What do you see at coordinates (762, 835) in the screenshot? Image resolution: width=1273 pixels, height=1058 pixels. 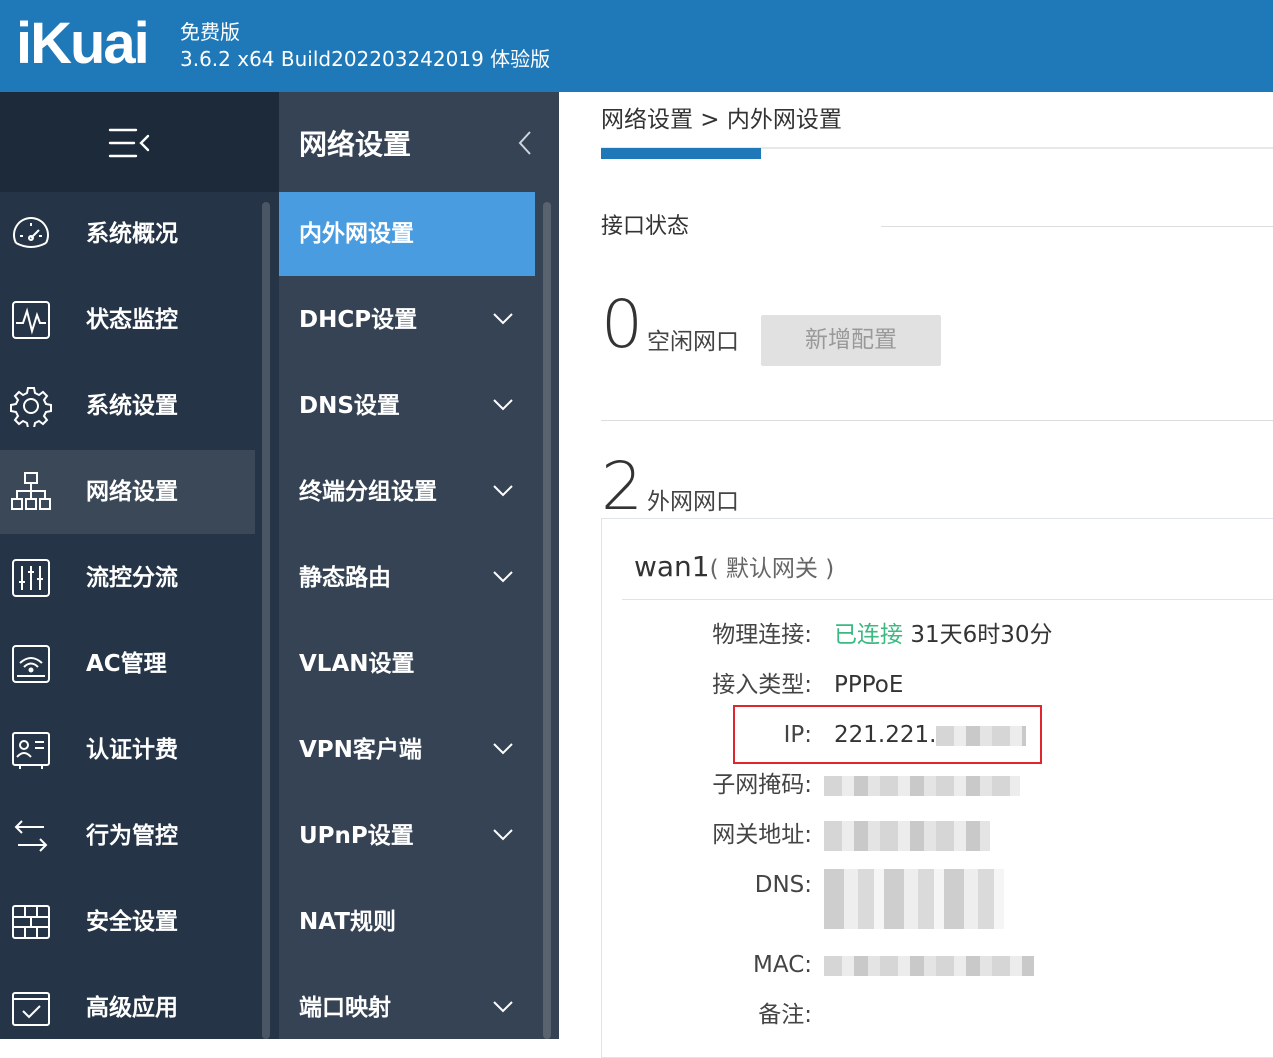 I see `gateway-label: 网关地址:` at bounding box center [762, 835].